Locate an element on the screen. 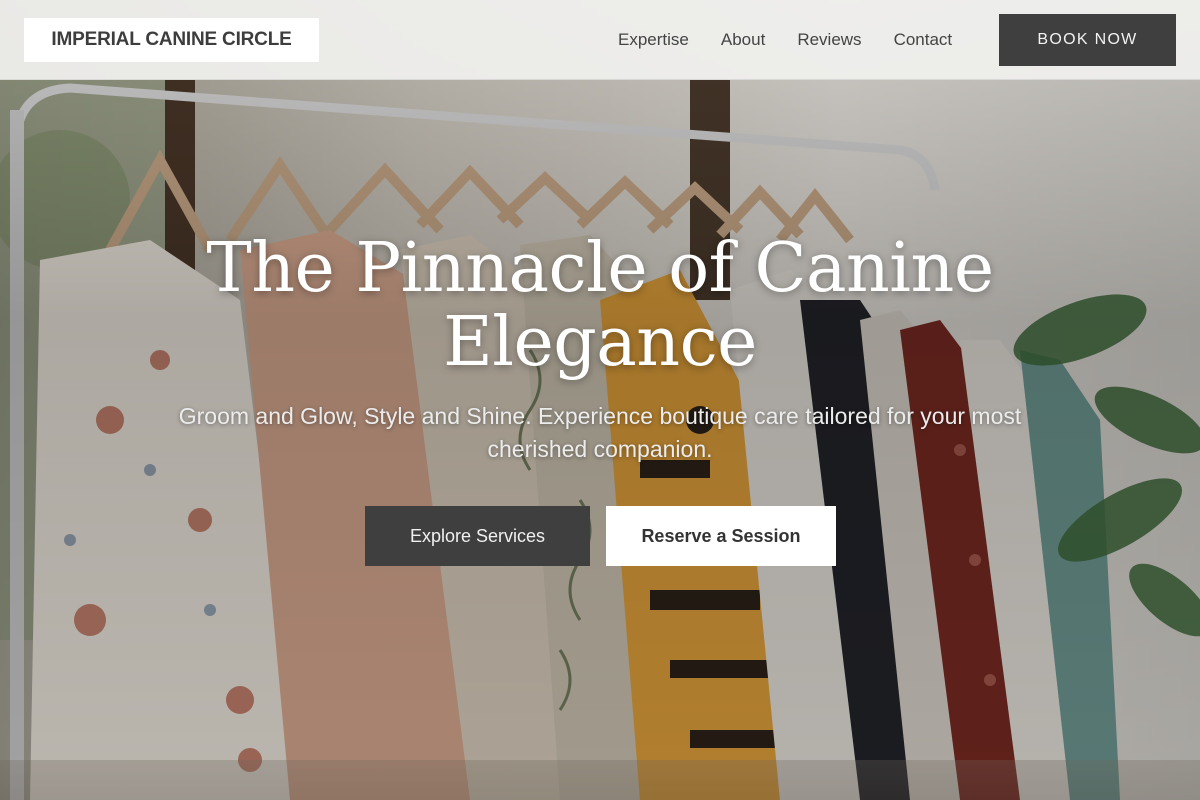  reserve-session-button: Reserve a Session is located at coordinates (721, 536).